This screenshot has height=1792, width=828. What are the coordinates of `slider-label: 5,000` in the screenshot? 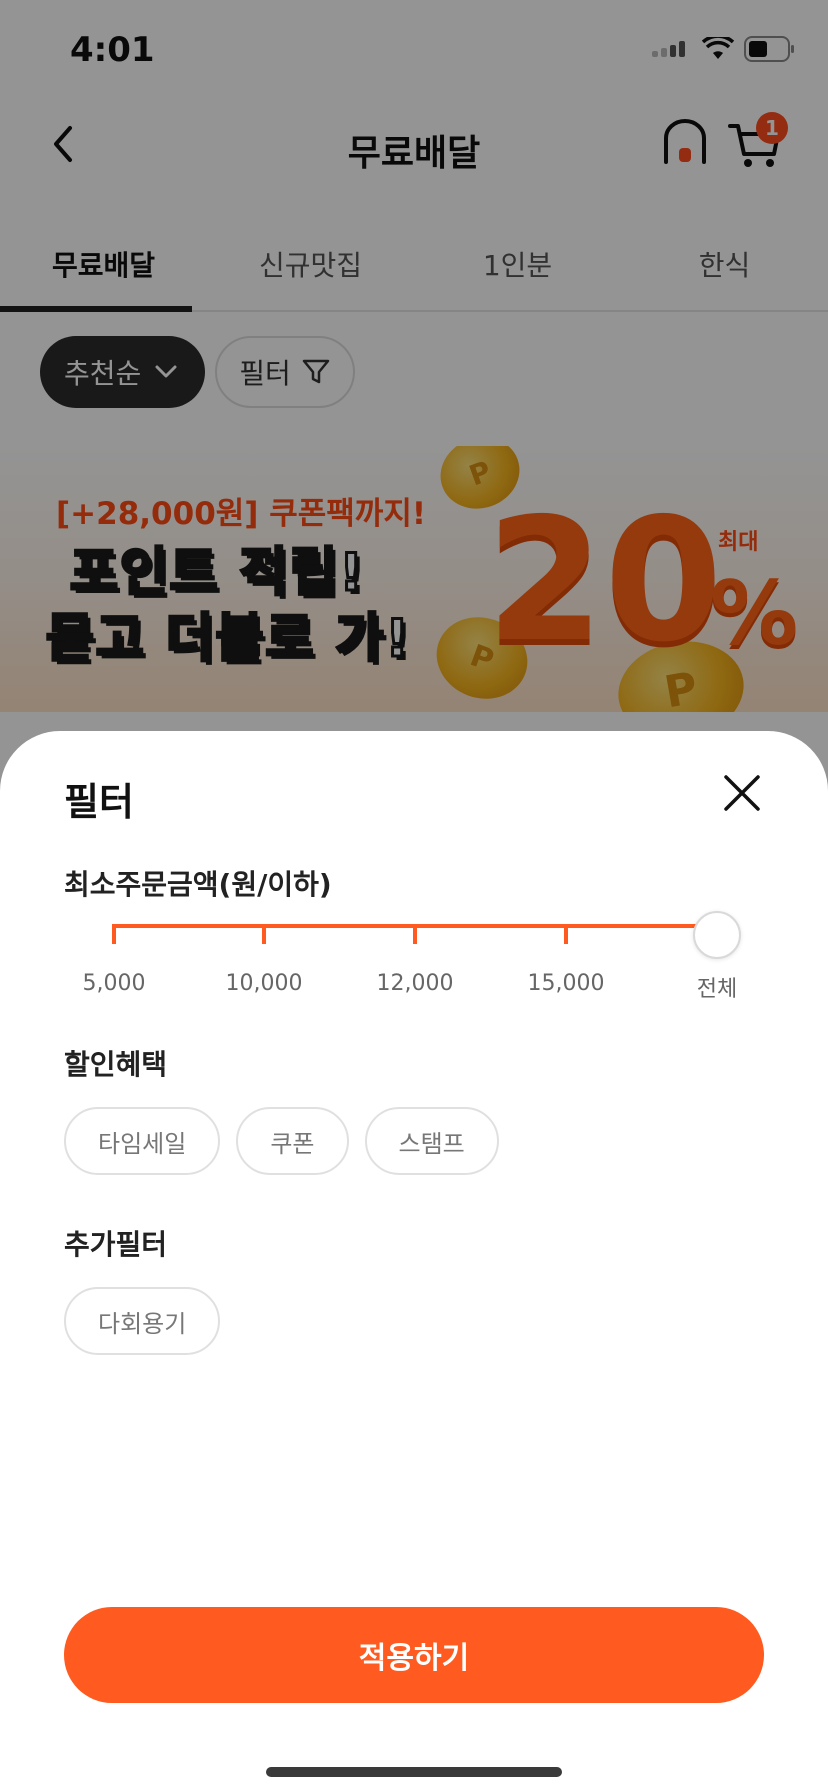 It's located at (114, 983).